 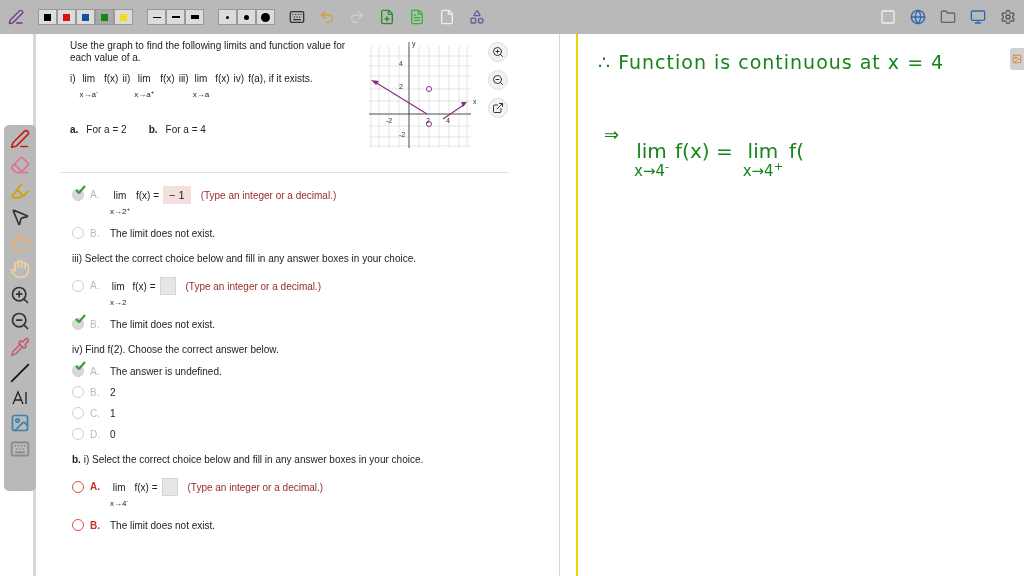 What do you see at coordinates (704, 150) in the screenshot?
I see `handwritten-expression: f(x) =` at bounding box center [704, 150].